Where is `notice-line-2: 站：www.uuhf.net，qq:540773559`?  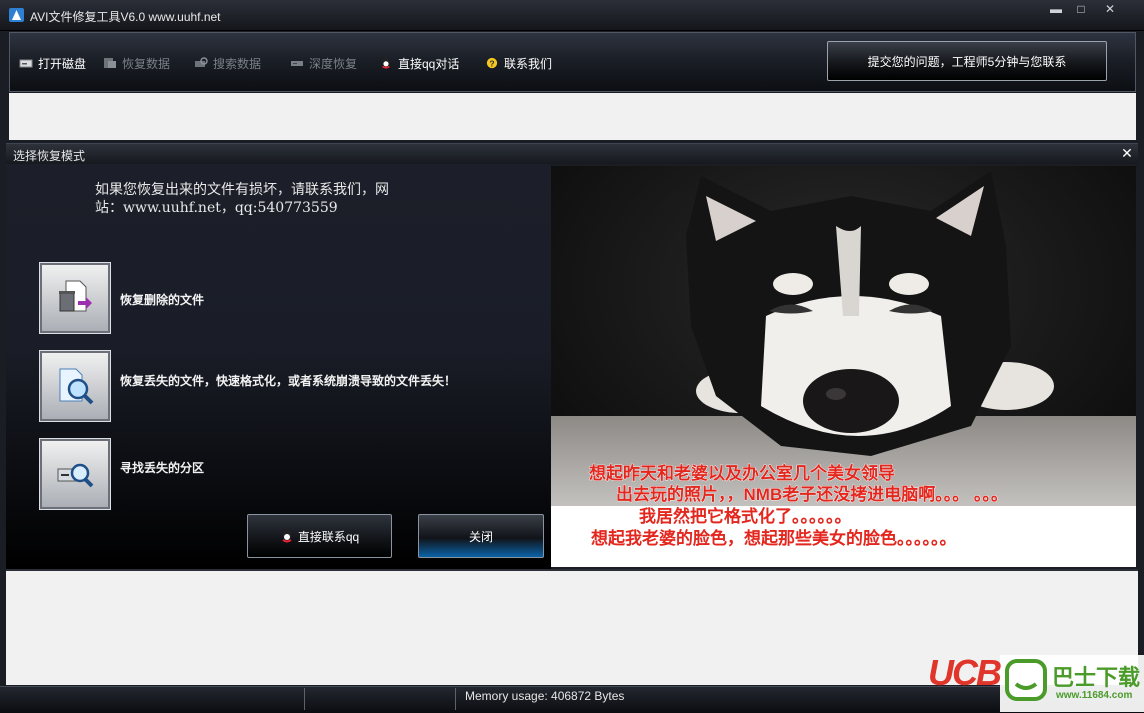
notice-line-2: 站：www.uuhf.net，qq:540773559 is located at coordinates (216, 208).